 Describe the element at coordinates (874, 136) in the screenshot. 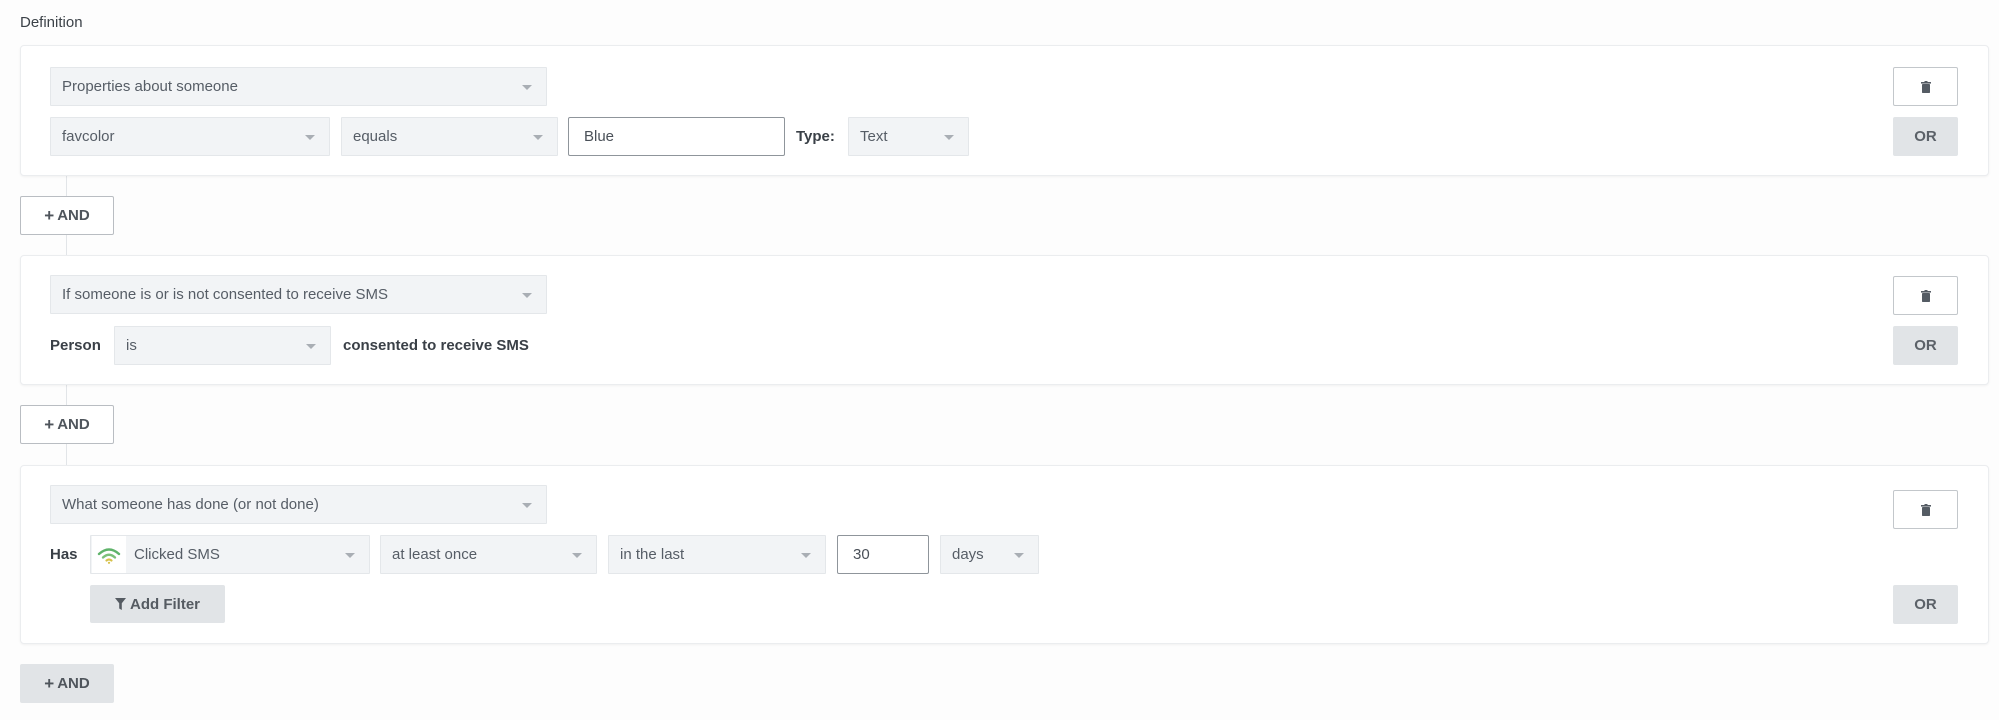

I see `select-value: Text` at that location.